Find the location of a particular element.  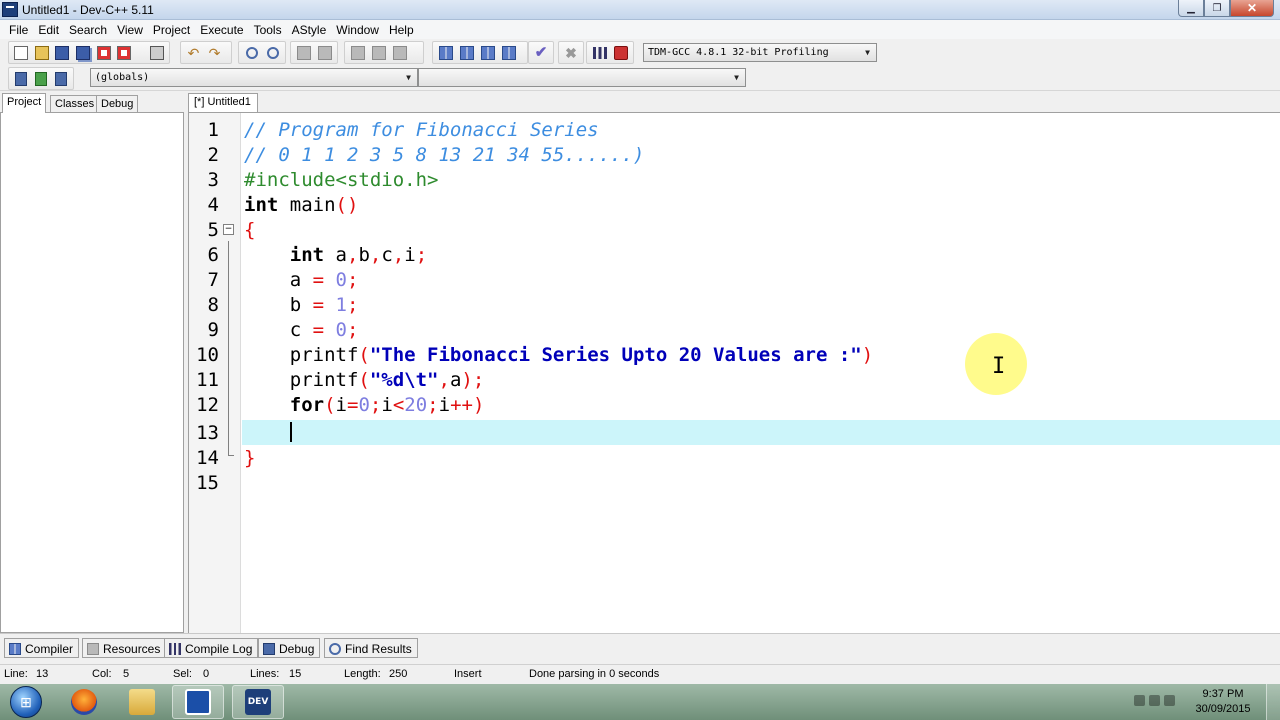

tab-debug: Debug is located at coordinates (117, 104).